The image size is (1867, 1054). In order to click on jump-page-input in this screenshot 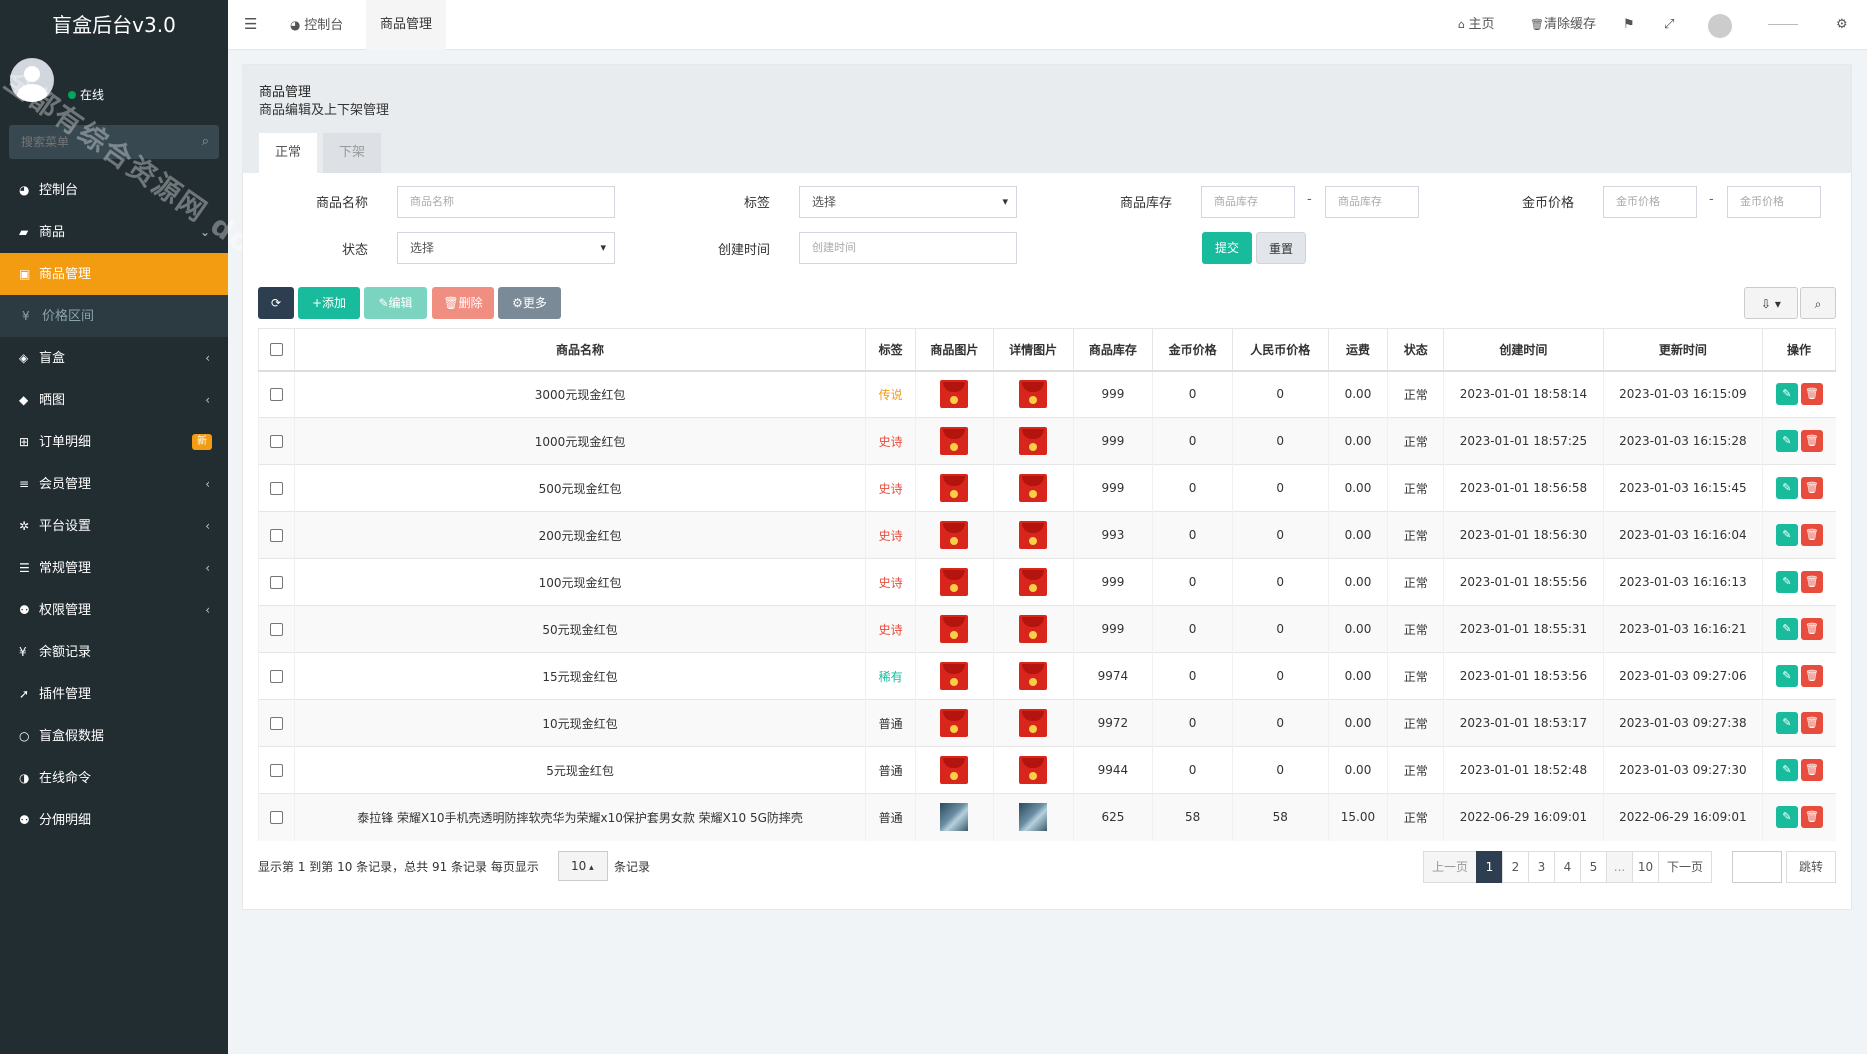, I will do `click(1757, 867)`.